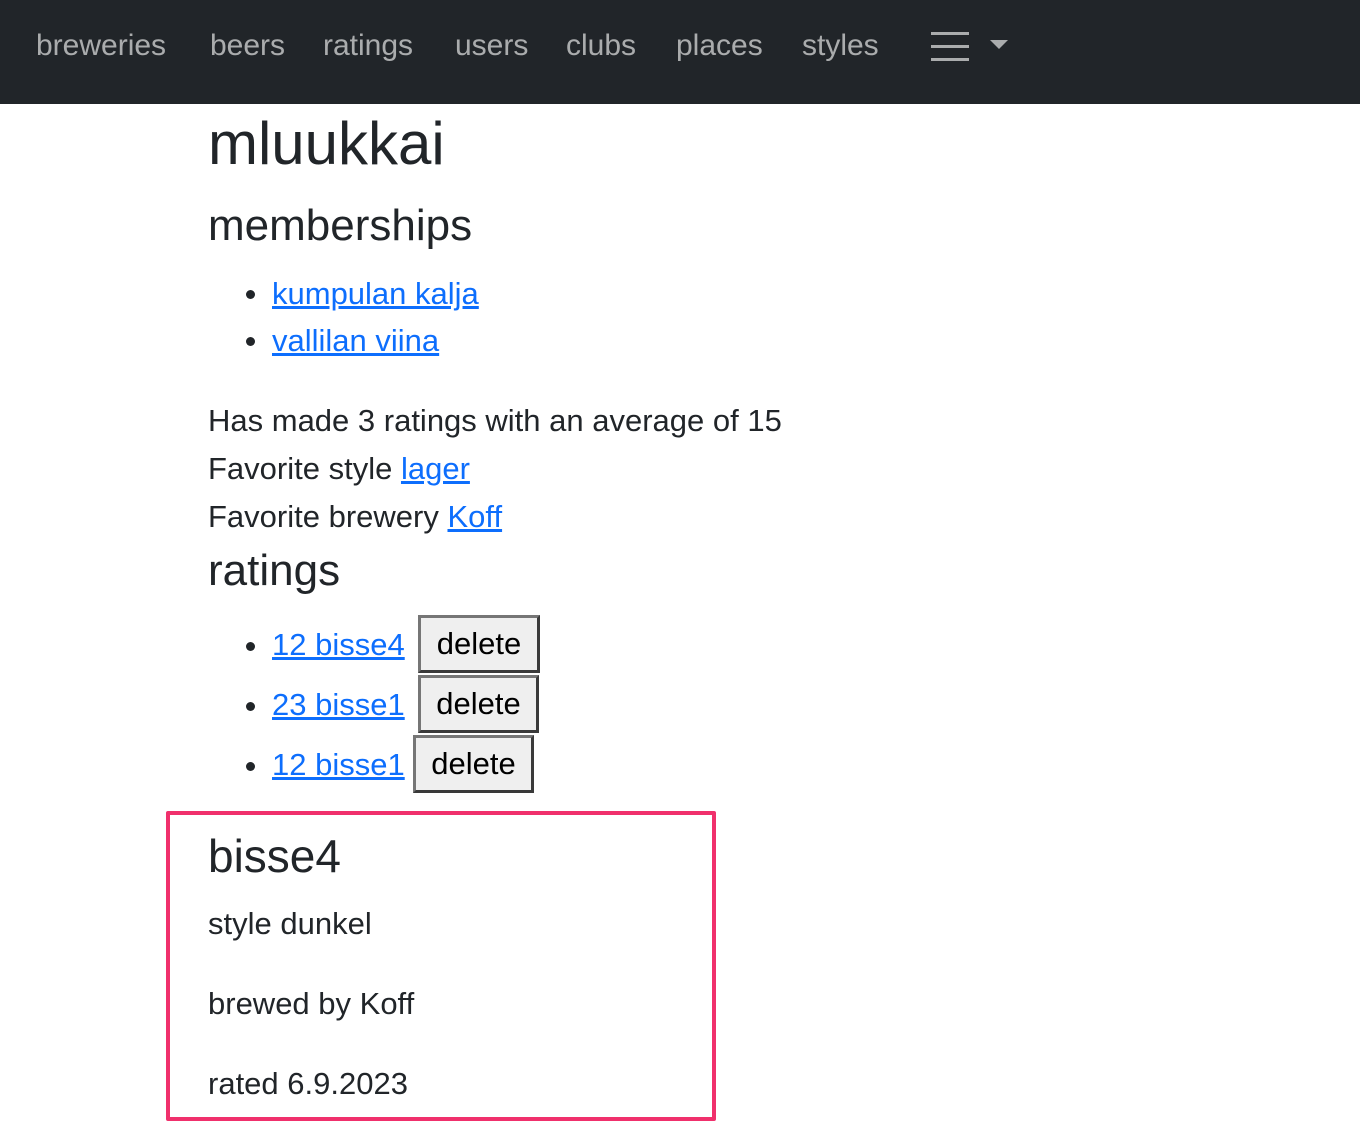 The image size is (1360, 1136). I want to click on membership-link: kumpulan kalja, so click(375, 294).